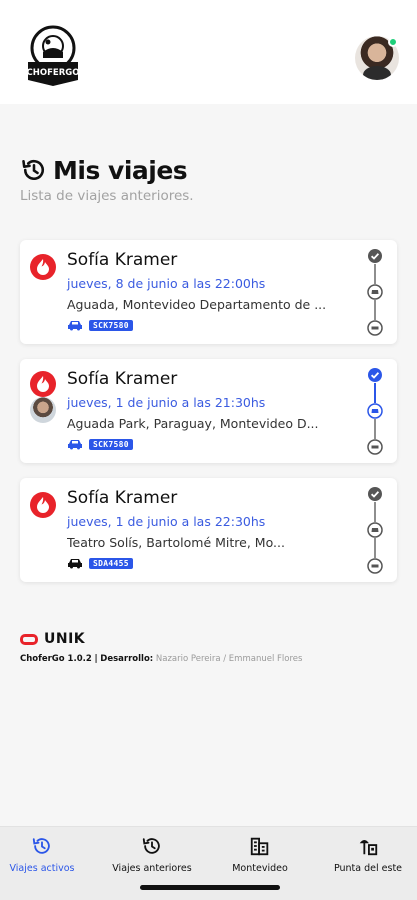 This screenshot has width=417, height=900. What do you see at coordinates (166, 283) in the screenshot?
I see `trip-date: jueves, 8 de junio a las 22:00hs` at bounding box center [166, 283].